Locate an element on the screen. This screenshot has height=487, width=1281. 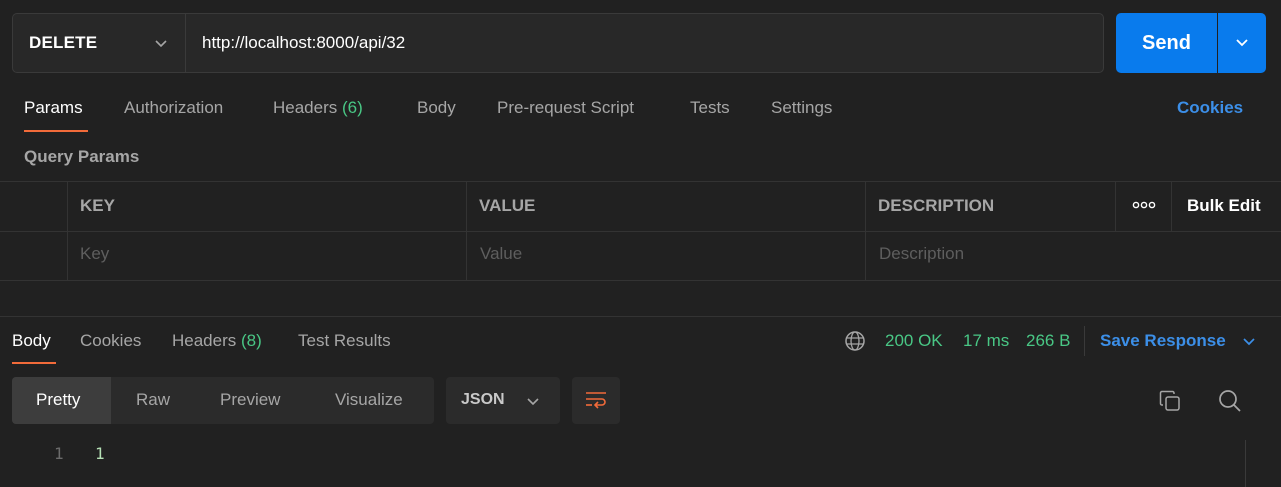
table-border-bottom is located at coordinates (640, 280).